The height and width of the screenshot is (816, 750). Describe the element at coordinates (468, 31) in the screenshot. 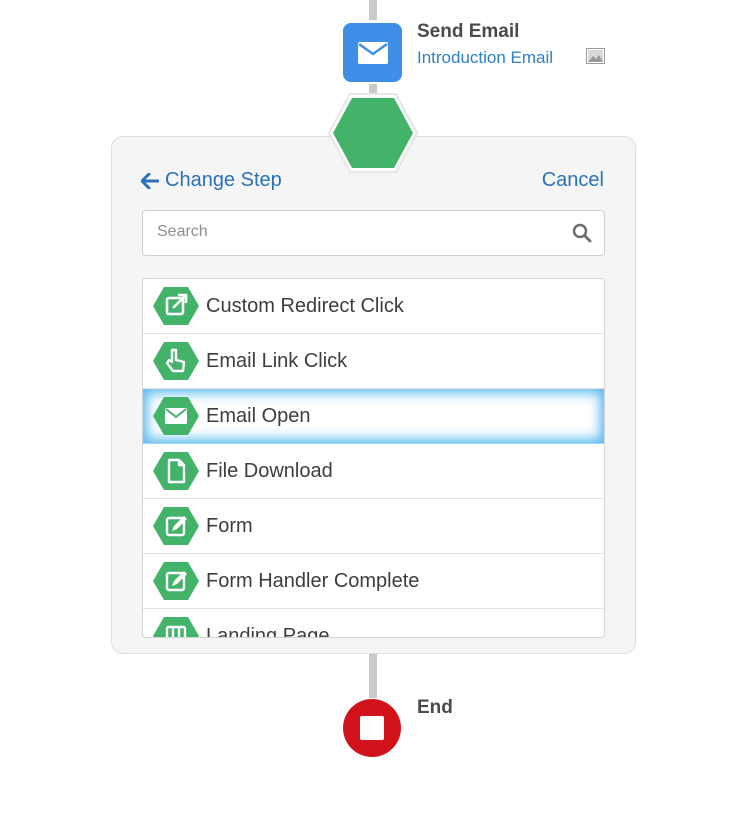

I see `send-email-title: Send Email` at that location.